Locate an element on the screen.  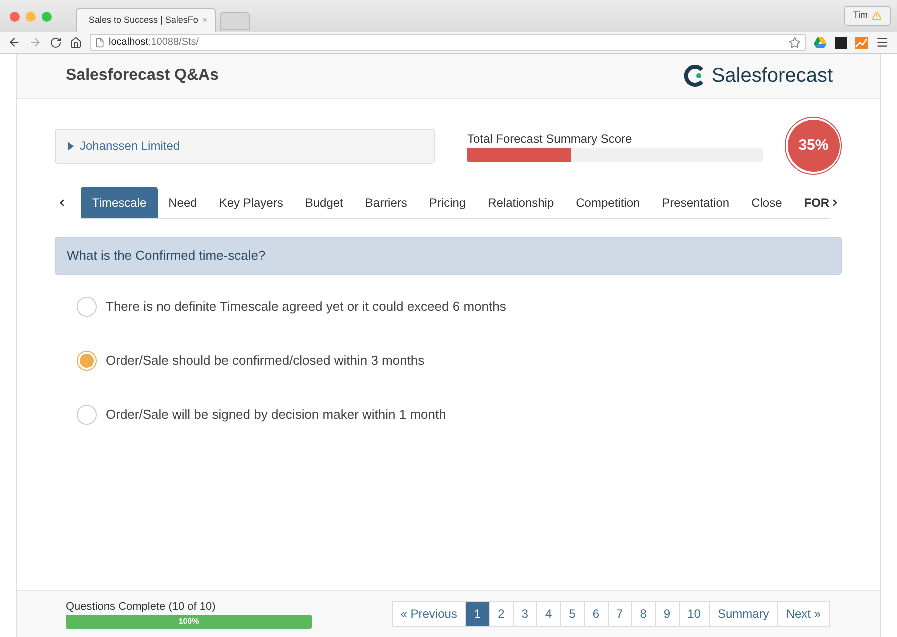
account-panel: Johanssen Limited is located at coordinates (245, 146).